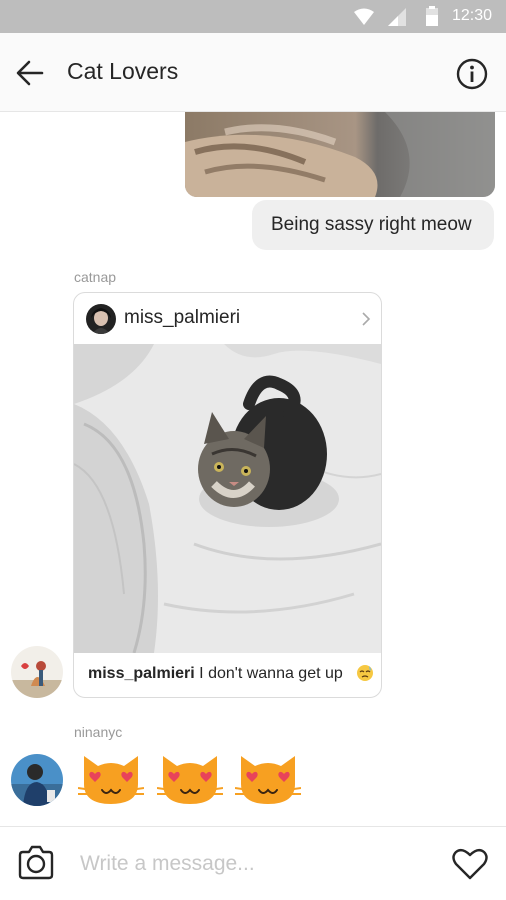 The width and height of the screenshot is (506, 900). I want to click on photo-message, so click(340, 154).